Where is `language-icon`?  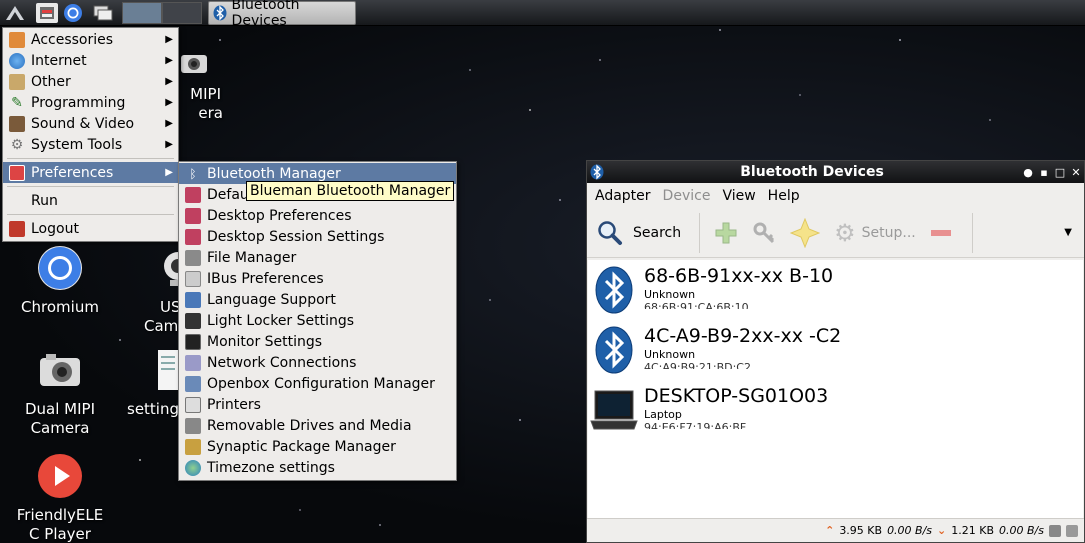
language-icon is located at coordinates (193, 299).